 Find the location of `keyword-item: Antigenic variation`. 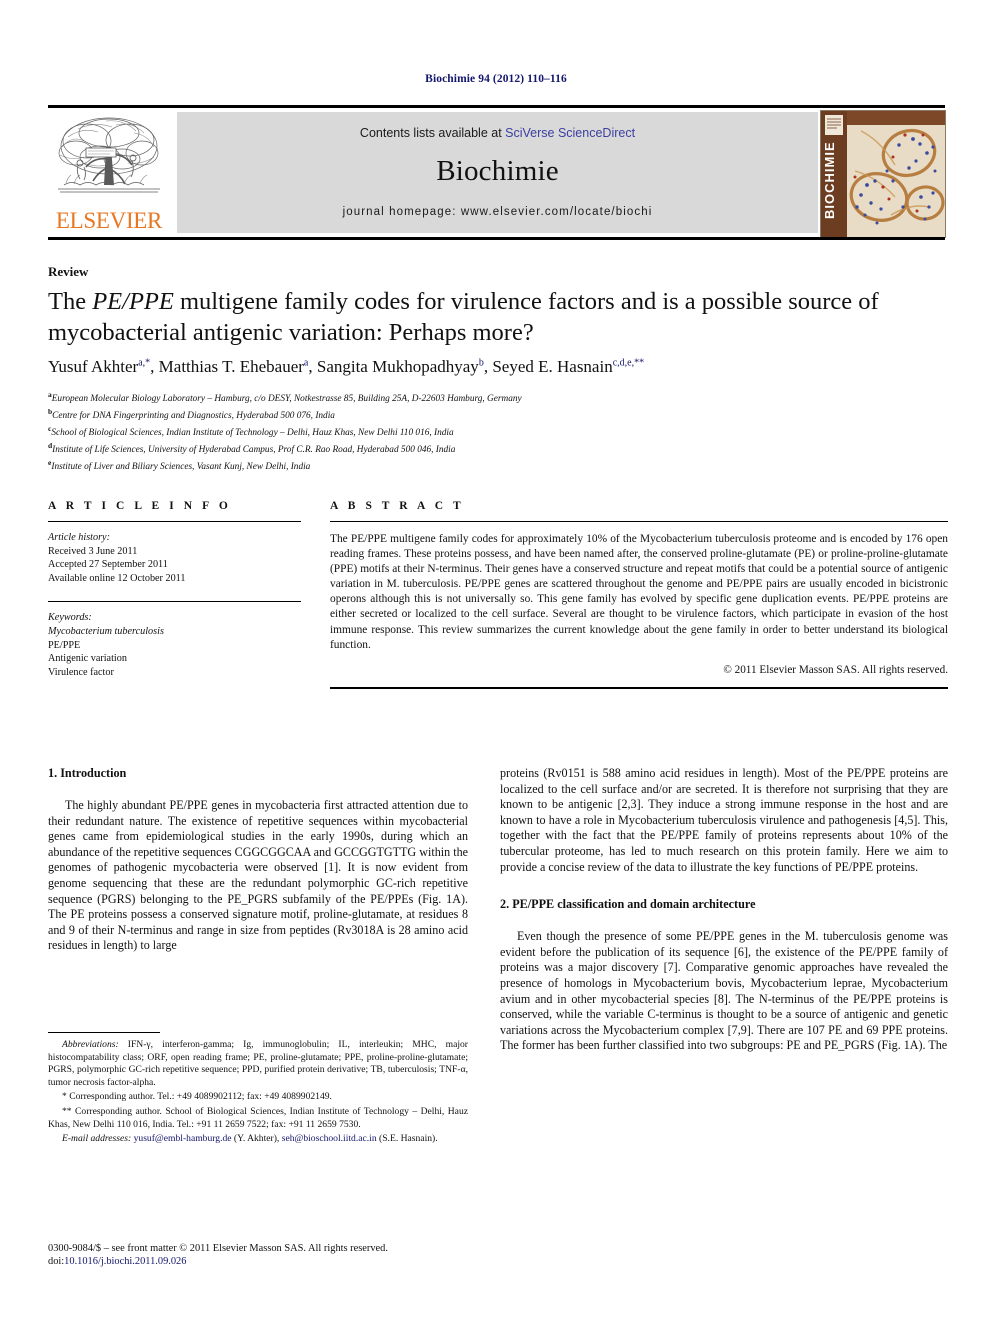

keyword-item: Antigenic variation is located at coordinates (87, 659).